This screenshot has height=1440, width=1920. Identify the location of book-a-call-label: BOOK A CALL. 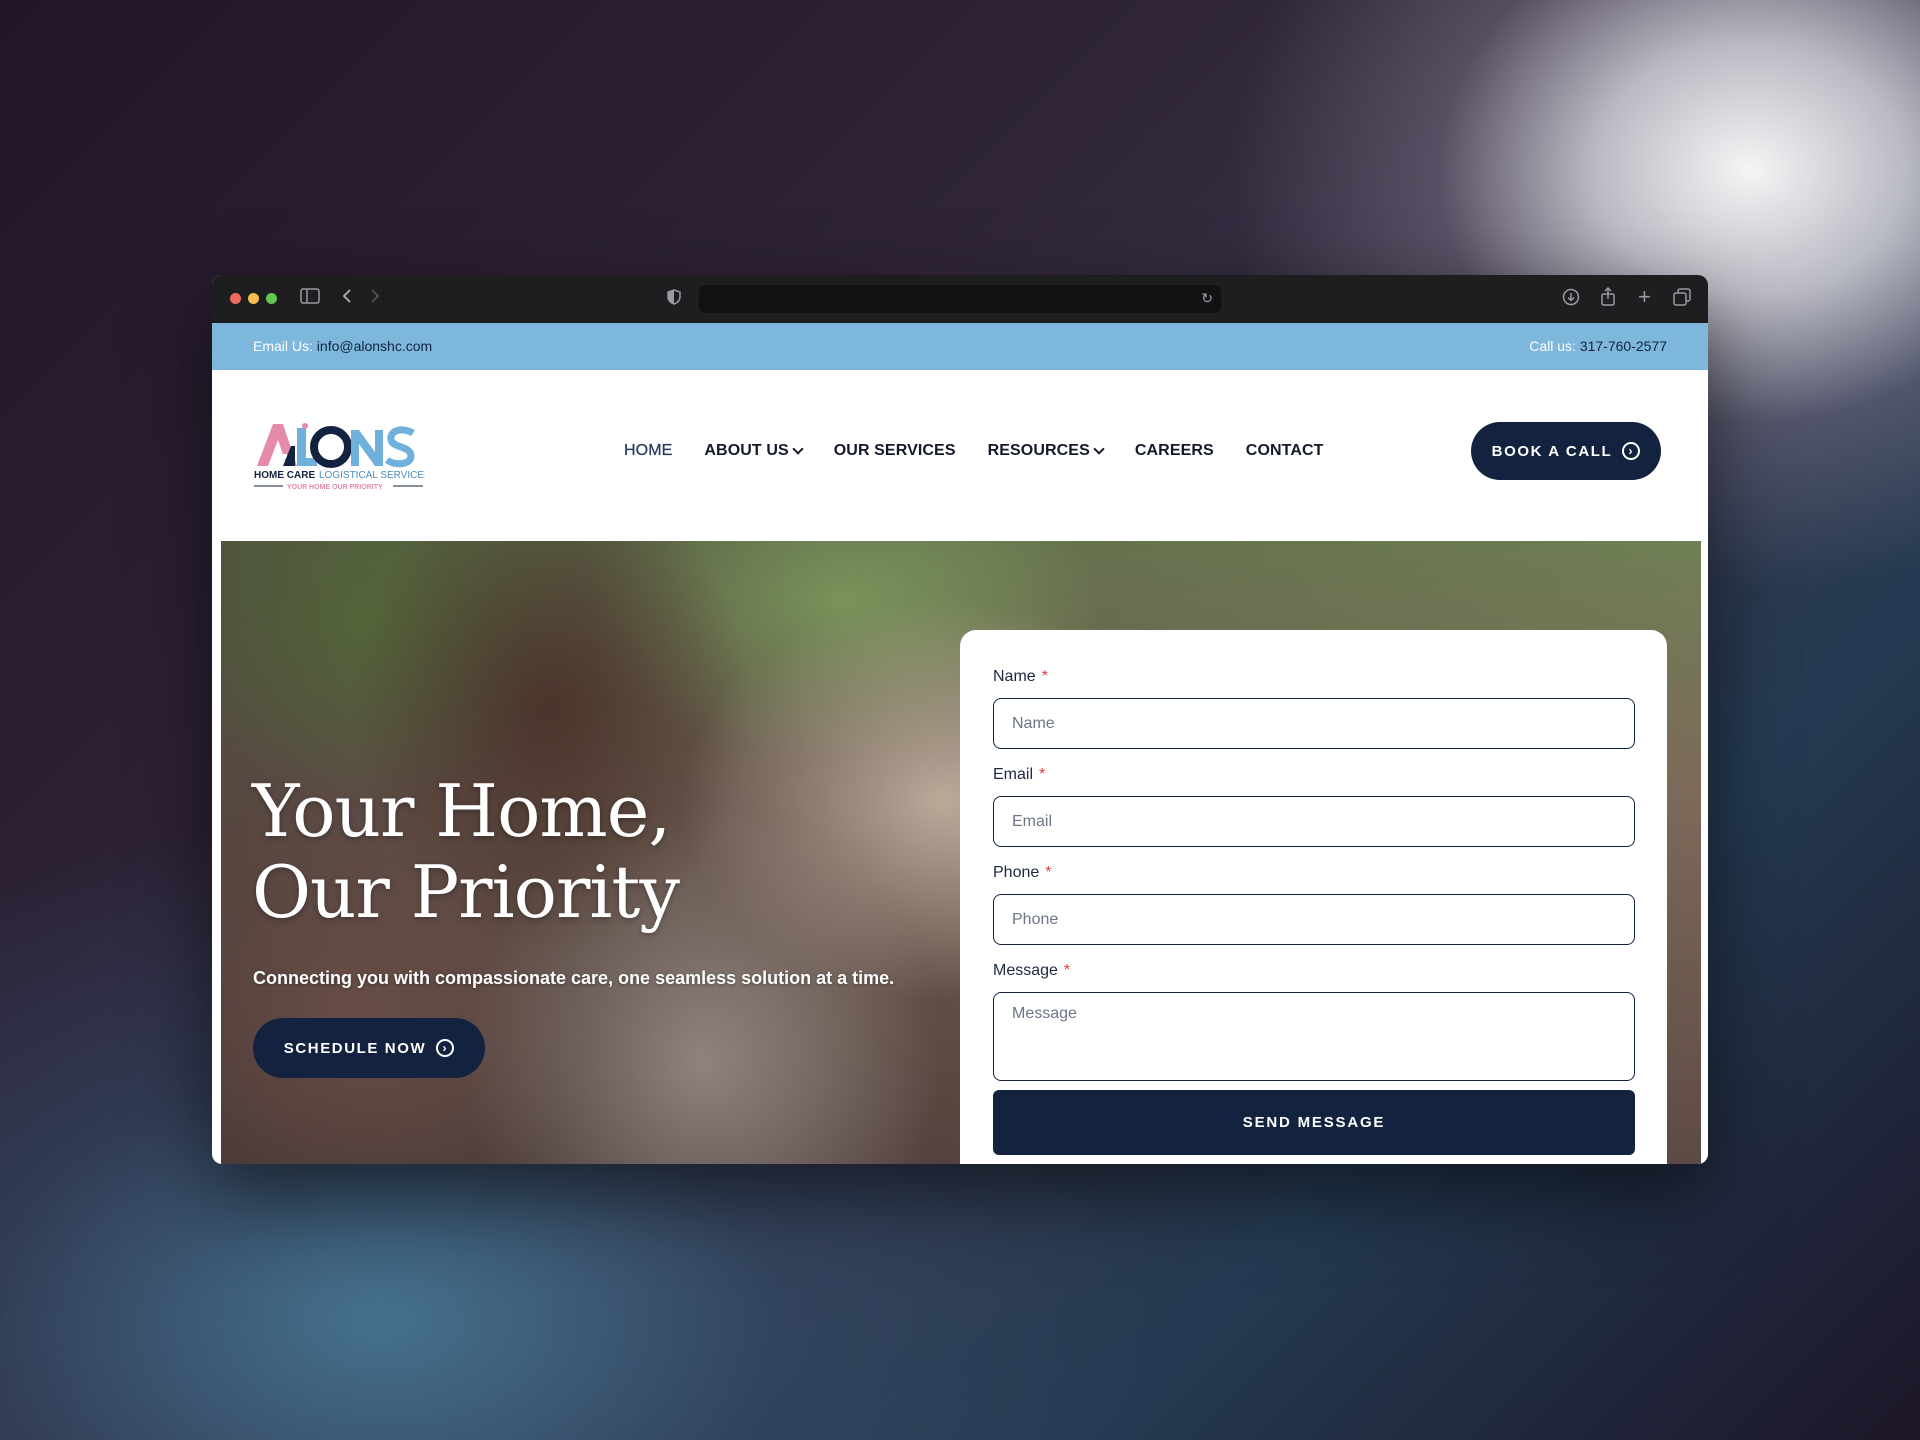
(1552, 451).